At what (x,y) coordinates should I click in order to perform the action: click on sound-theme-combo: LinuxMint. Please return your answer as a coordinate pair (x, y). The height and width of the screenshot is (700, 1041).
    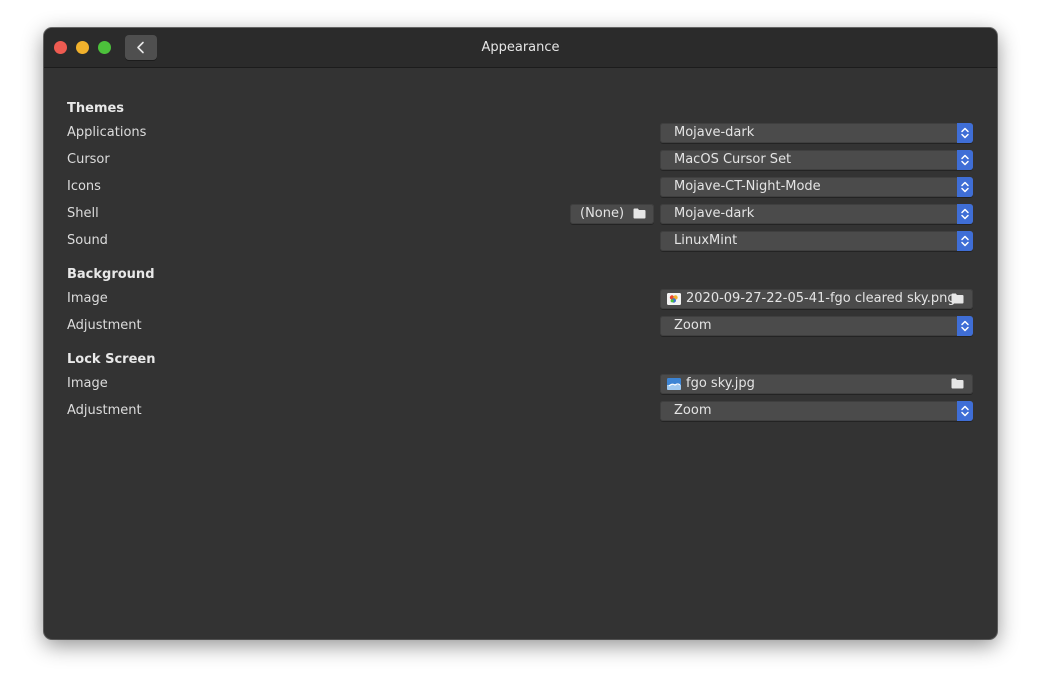
    Looking at the image, I should click on (816, 241).